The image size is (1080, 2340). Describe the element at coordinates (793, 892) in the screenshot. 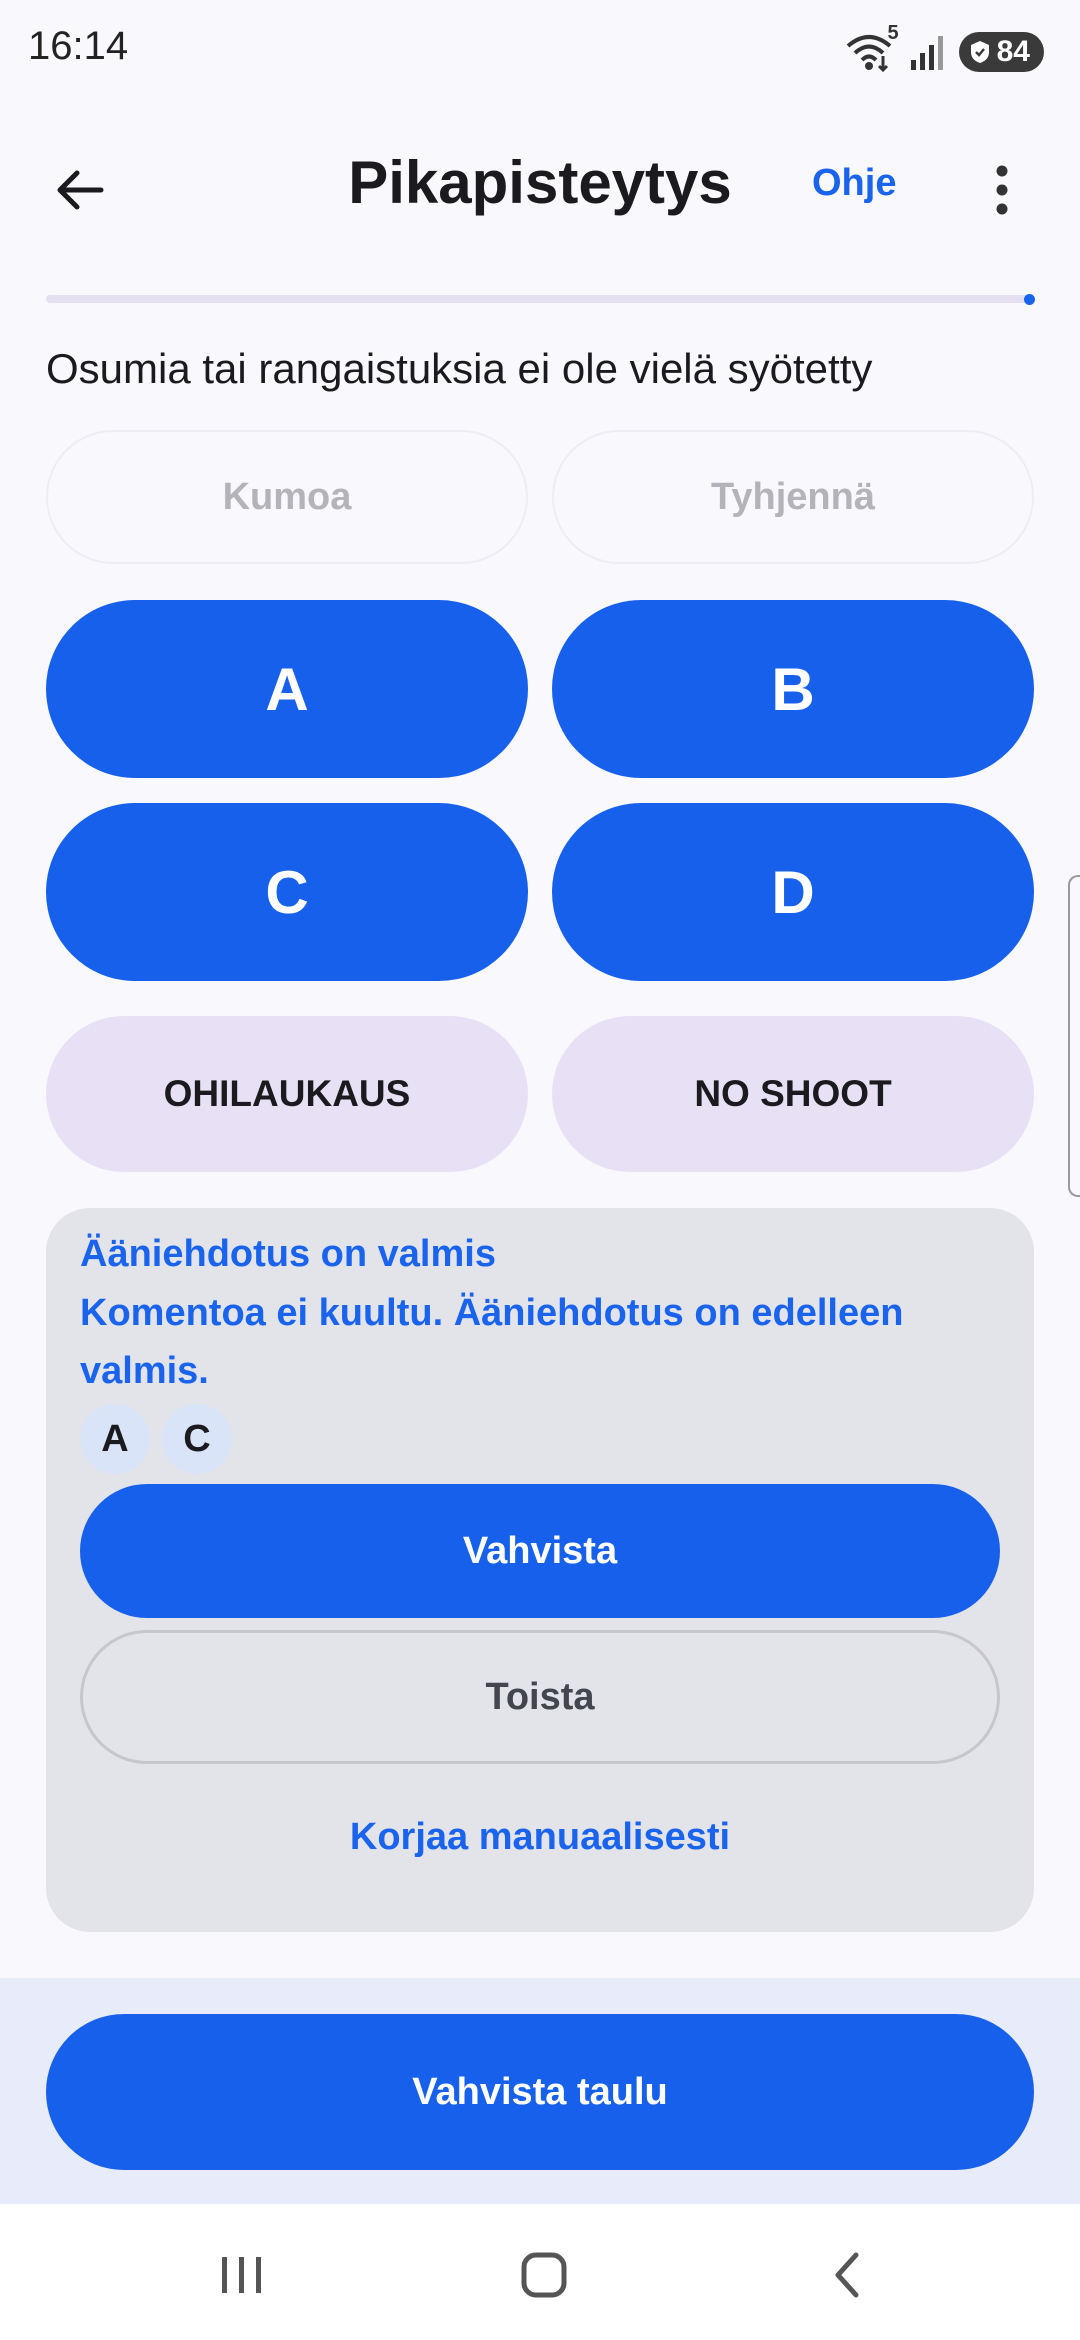

I see `zone-d-button: D` at that location.